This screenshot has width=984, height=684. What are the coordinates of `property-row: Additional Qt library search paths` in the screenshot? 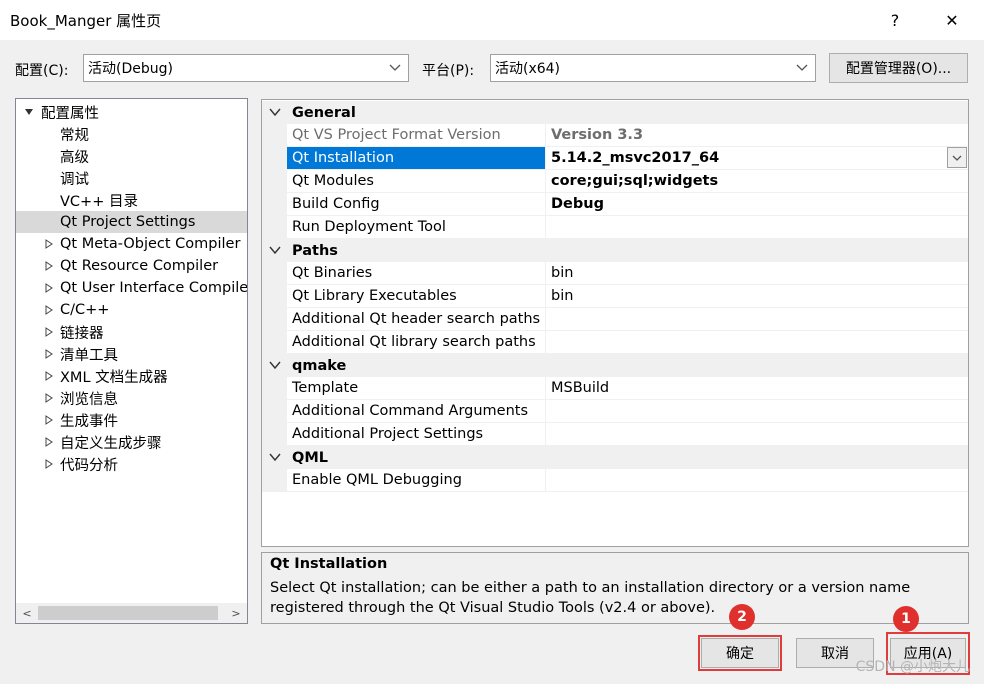 It's located at (615, 342).